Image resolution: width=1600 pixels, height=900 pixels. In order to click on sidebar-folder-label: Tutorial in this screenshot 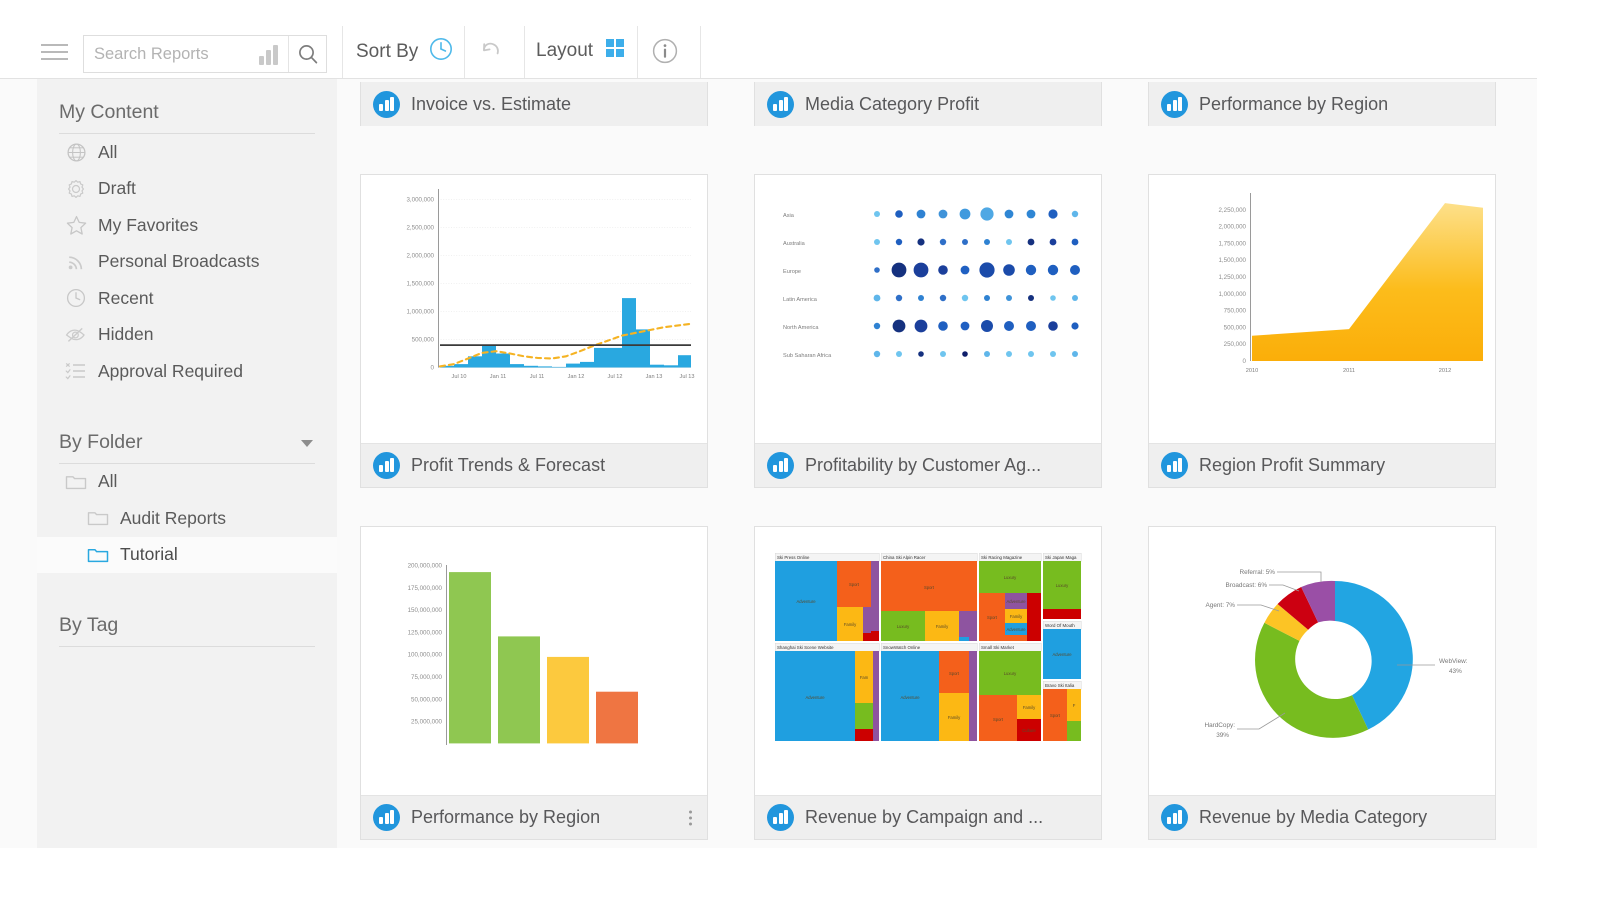, I will do `click(149, 554)`.